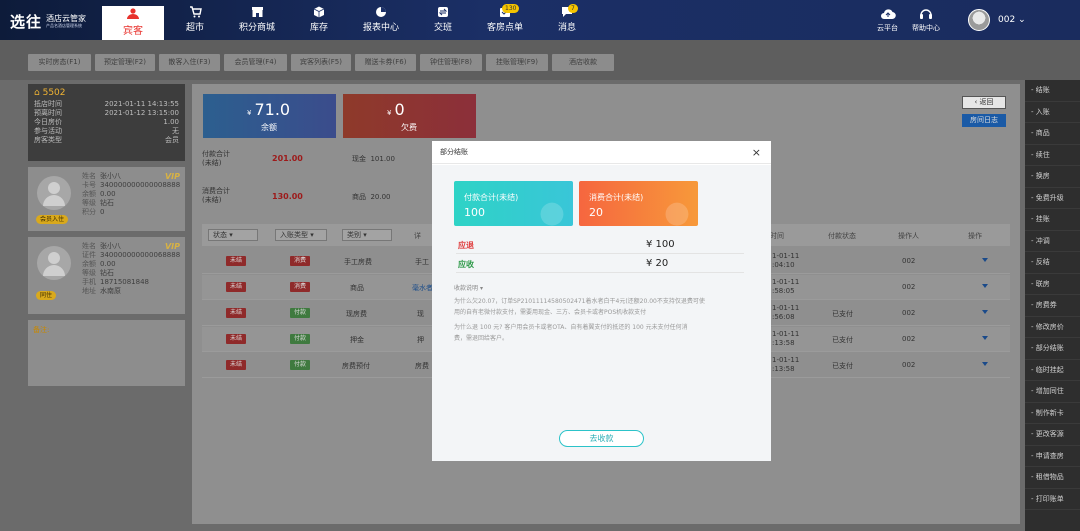 The image size is (1080, 531). Describe the element at coordinates (257, 13) in the screenshot. I see `store-icon` at that location.